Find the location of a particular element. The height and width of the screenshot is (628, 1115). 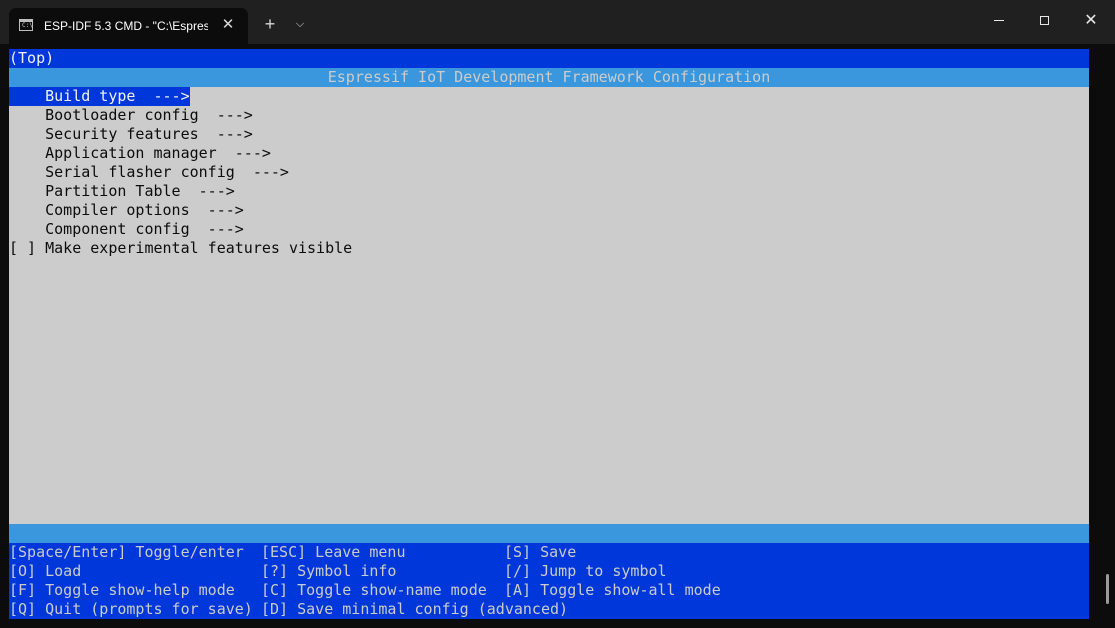

key-hint-leave-menu: [ESC] Leave menu is located at coordinates (333, 552).